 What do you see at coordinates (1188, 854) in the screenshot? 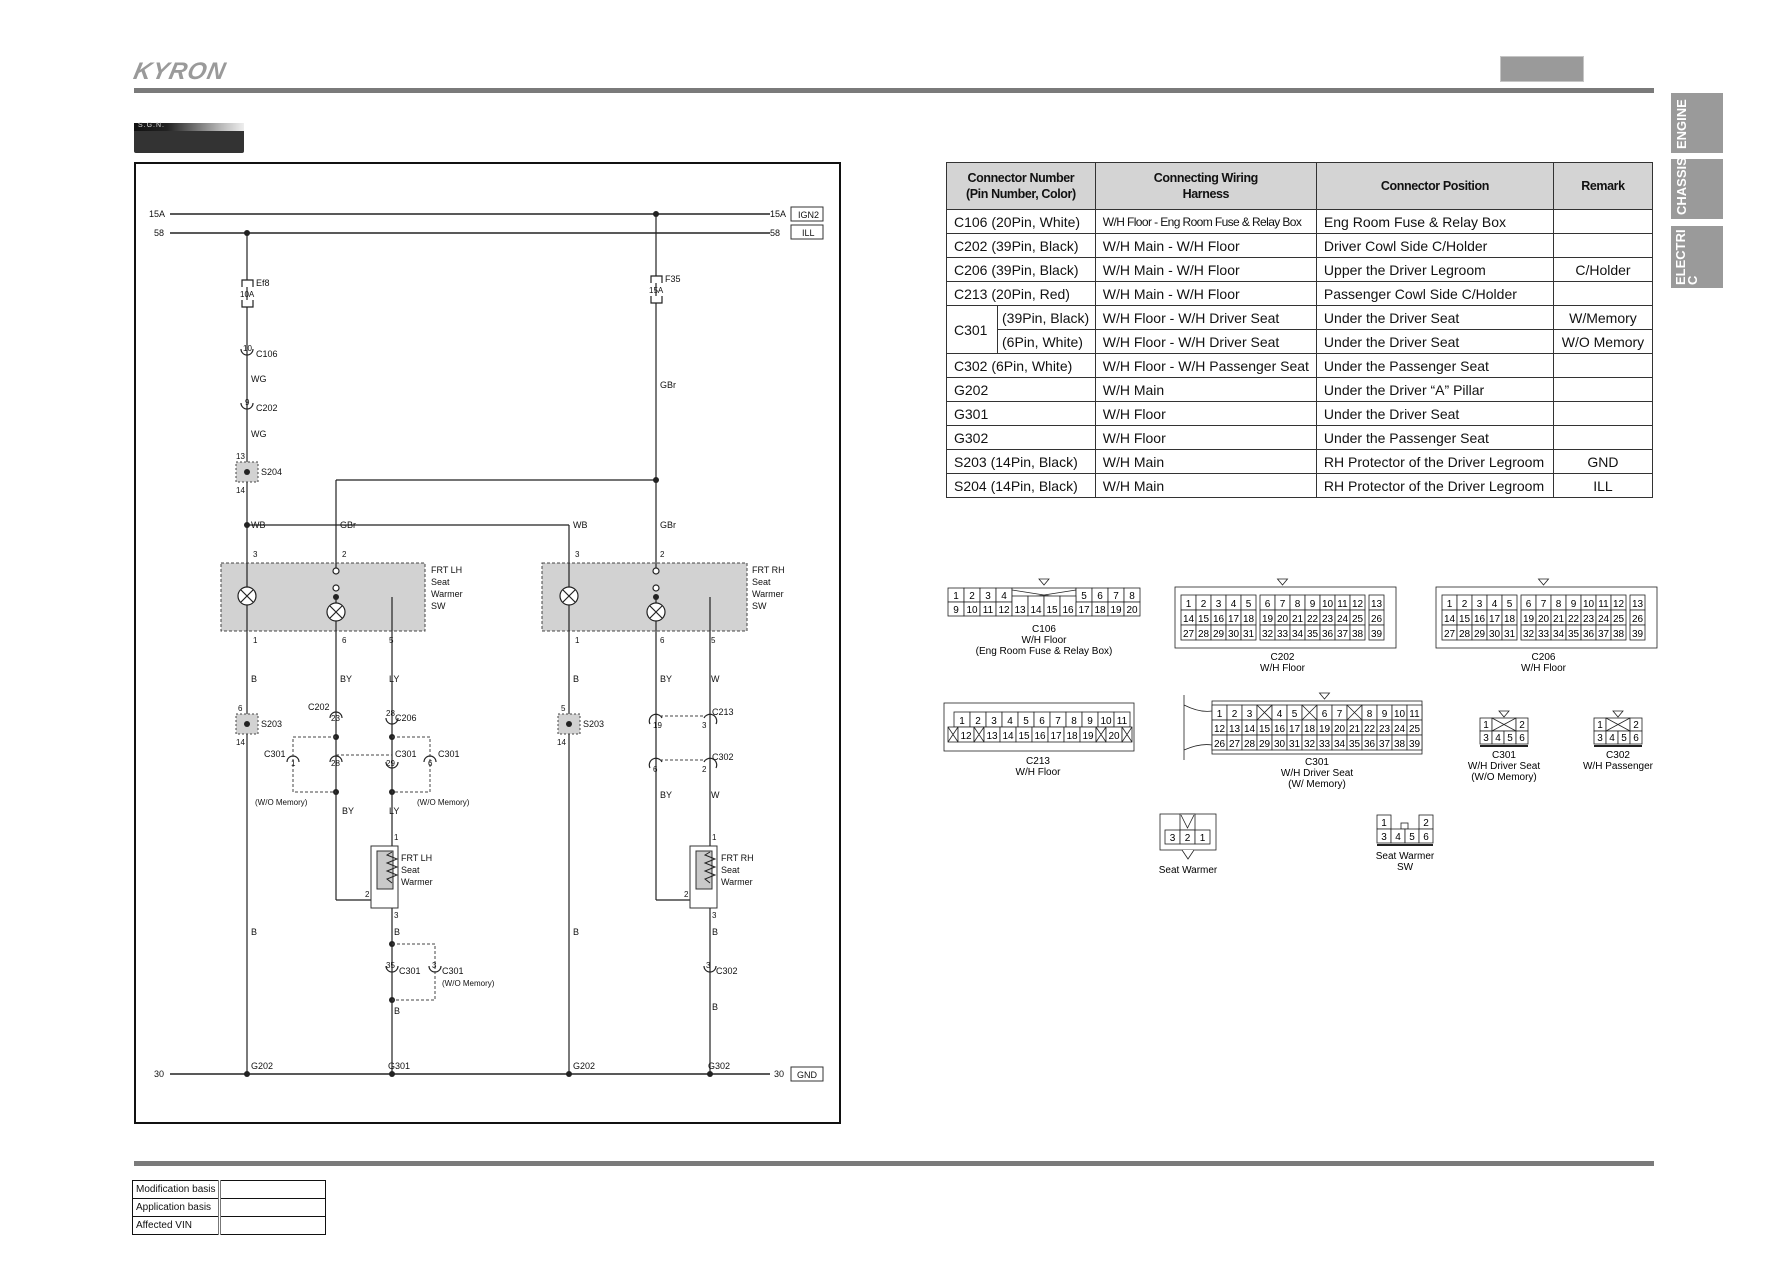
I see `key-marker-icon` at bounding box center [1188, 854].